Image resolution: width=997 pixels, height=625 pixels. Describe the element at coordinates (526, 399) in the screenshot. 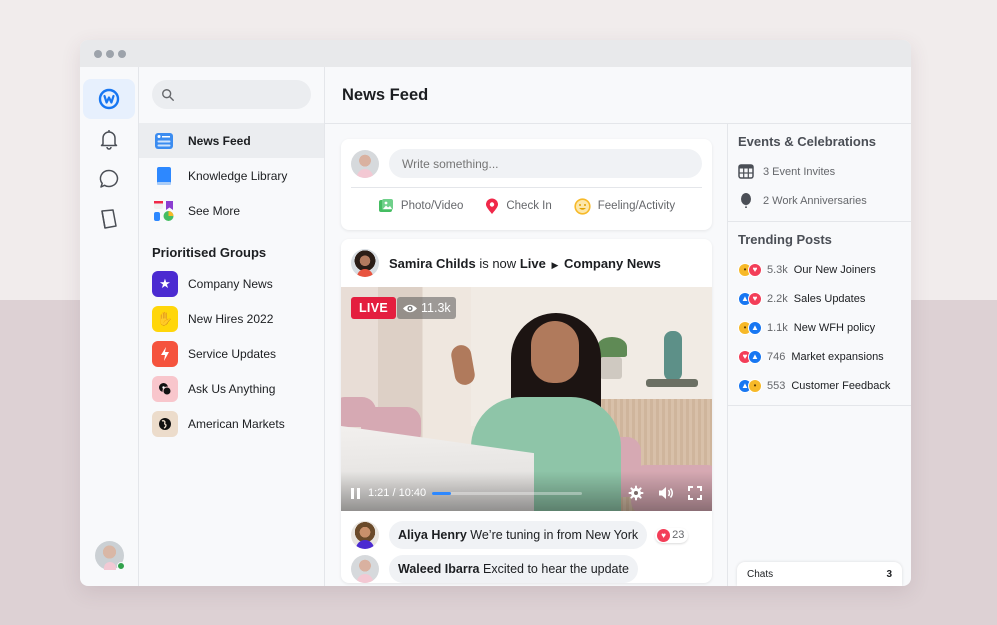

I see `live-video: LIVE 11.3k 1:21 / 10:40` at that location.